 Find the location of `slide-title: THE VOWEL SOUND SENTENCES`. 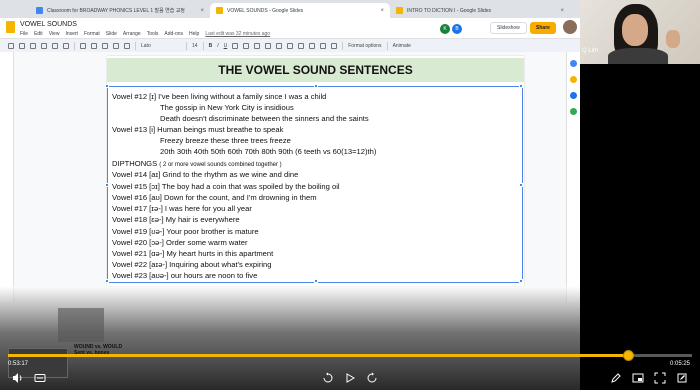

slide-title: THE VOWEL SOUND SENTENCES is located at coordinates (315, 70).